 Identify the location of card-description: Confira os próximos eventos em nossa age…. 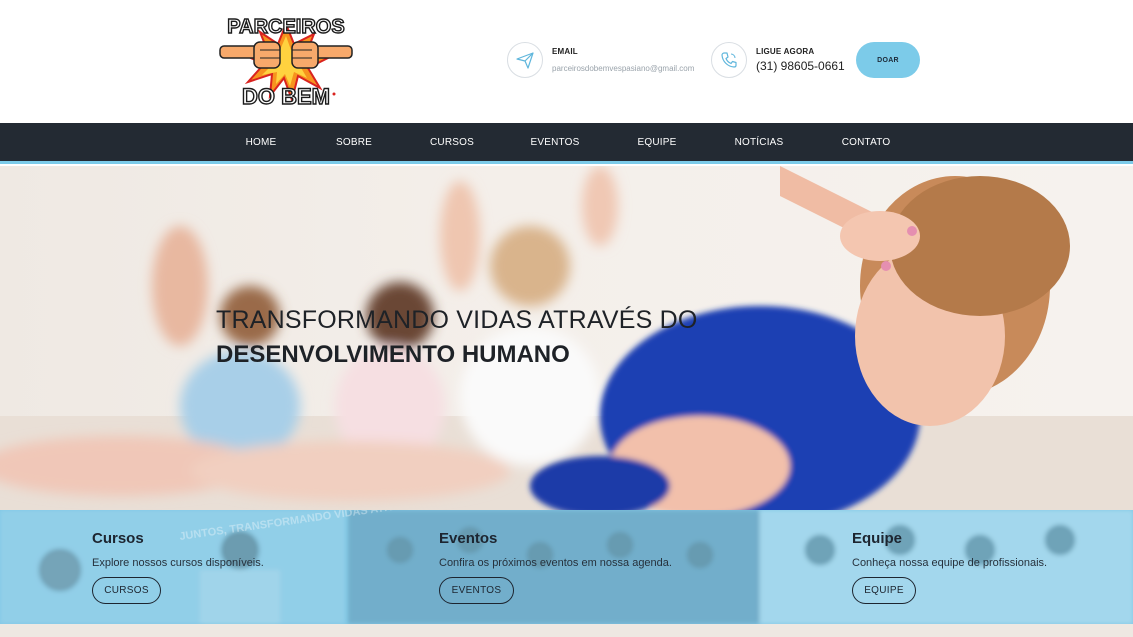
(555, 563).